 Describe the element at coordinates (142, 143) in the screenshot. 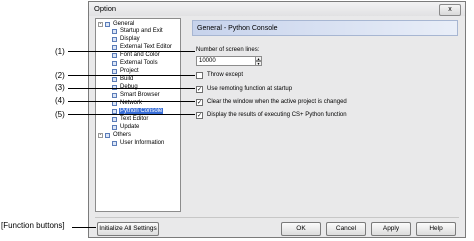

I see `tree-item: User Information` at that location.